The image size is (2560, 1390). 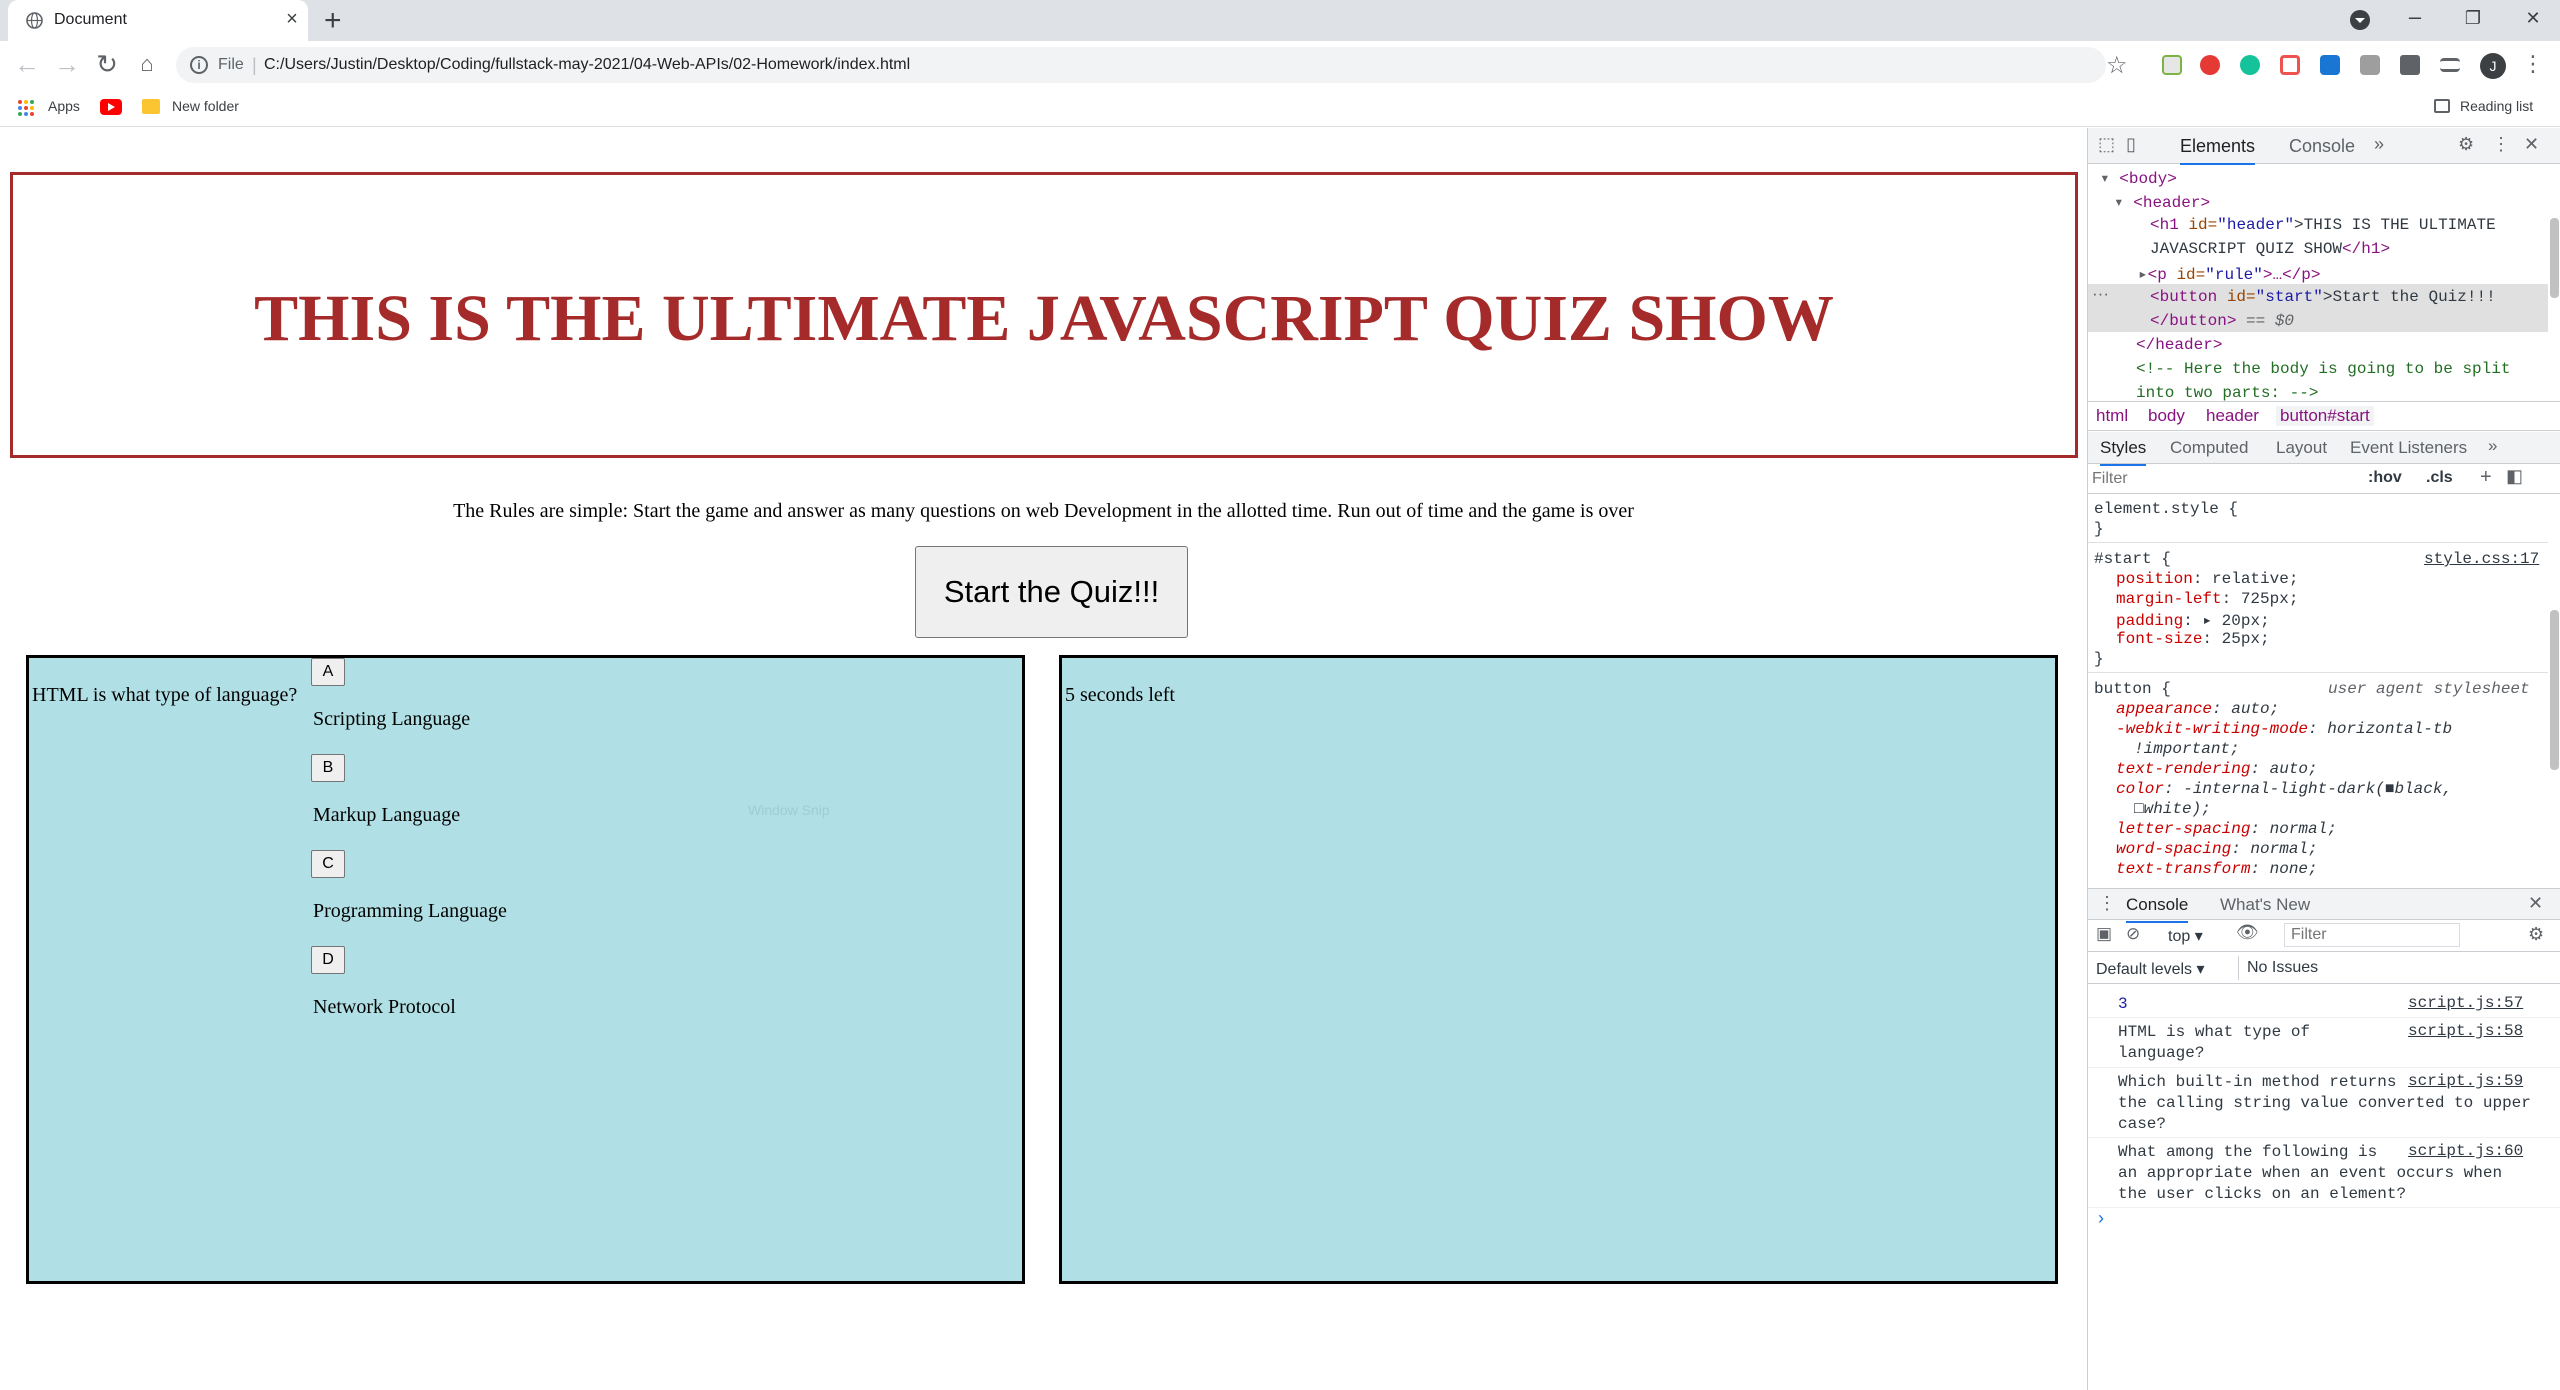 I want to click on youtube-icon, so click(x=111, y=107).